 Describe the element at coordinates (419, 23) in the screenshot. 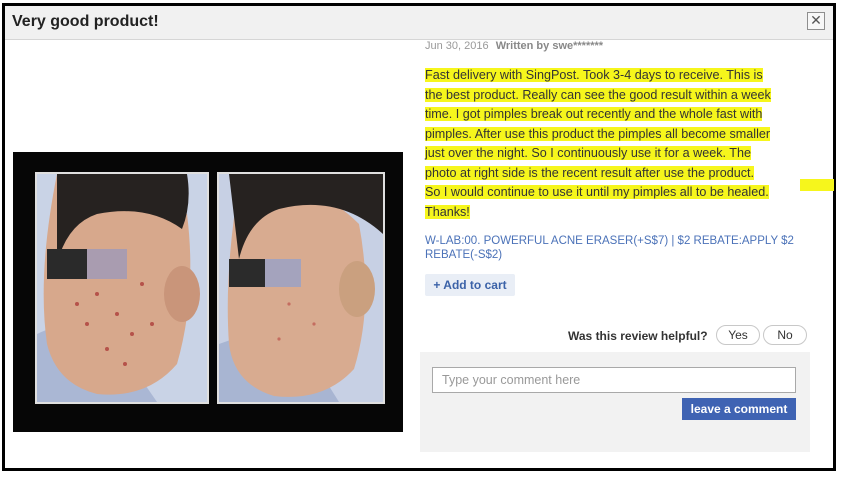

I see `dialog-titlebar: Very good product! ✕` at that location.